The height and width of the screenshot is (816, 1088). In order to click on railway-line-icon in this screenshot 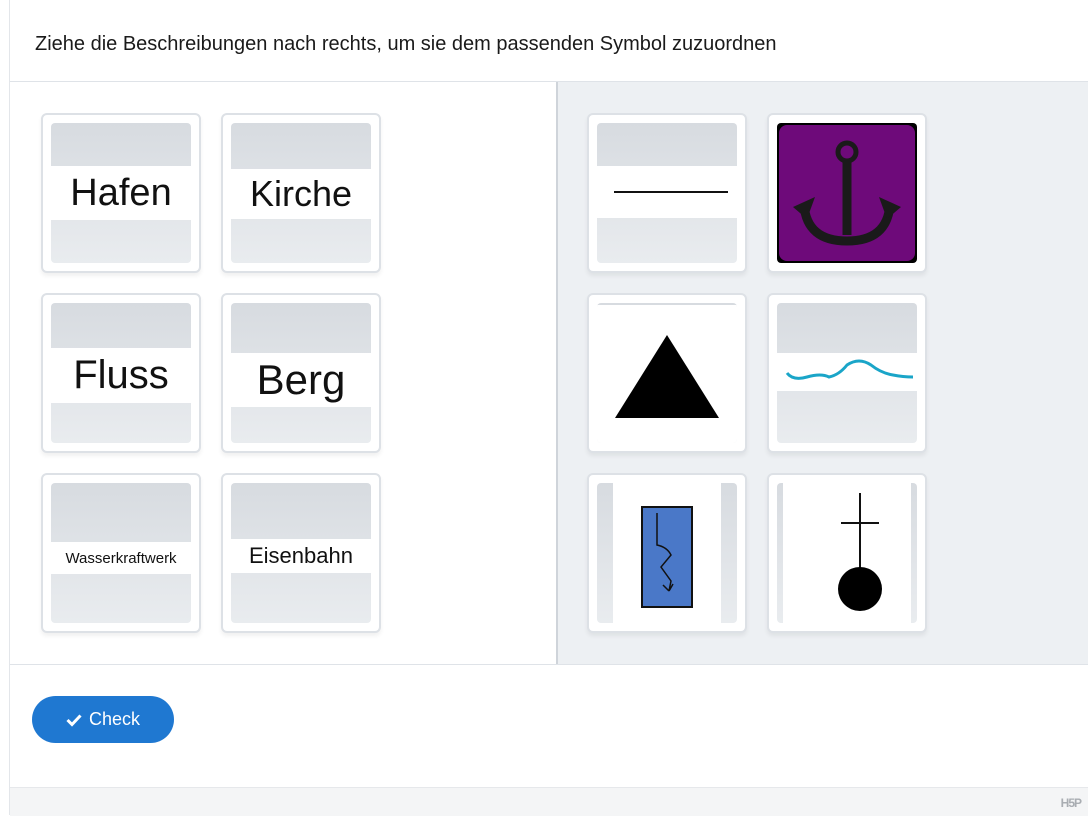, I will do `click(671, 192)`.